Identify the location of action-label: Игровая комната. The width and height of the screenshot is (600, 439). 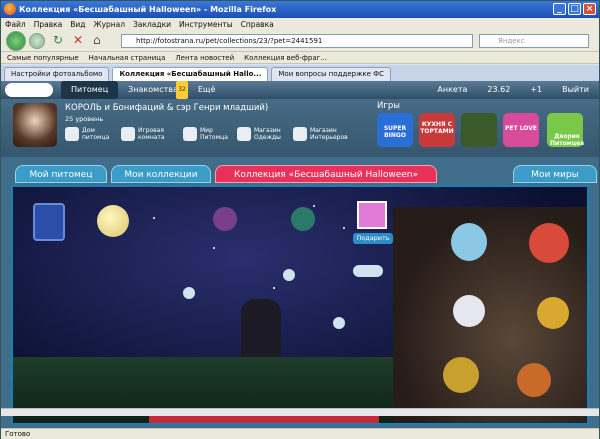
(151, 134).